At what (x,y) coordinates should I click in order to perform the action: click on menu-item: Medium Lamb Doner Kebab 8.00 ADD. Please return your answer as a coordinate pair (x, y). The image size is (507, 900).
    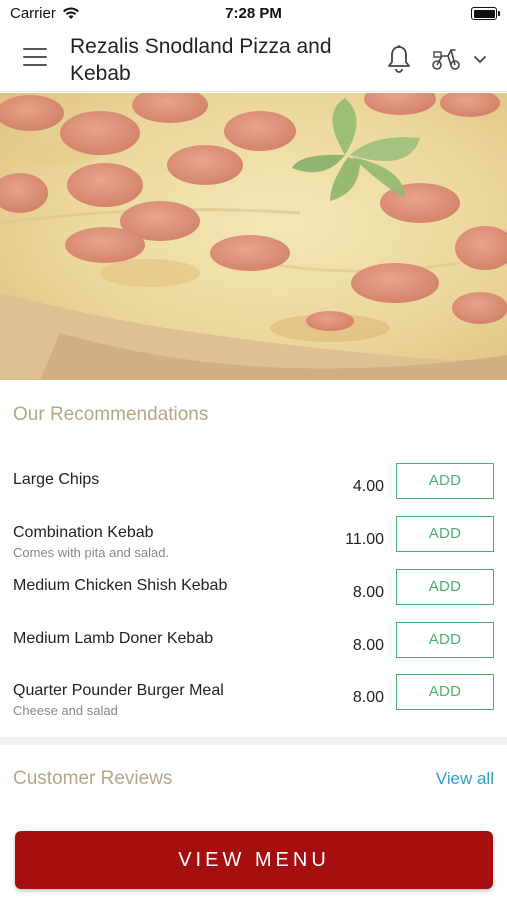
    Looking at the image, I should click on (253, 651).